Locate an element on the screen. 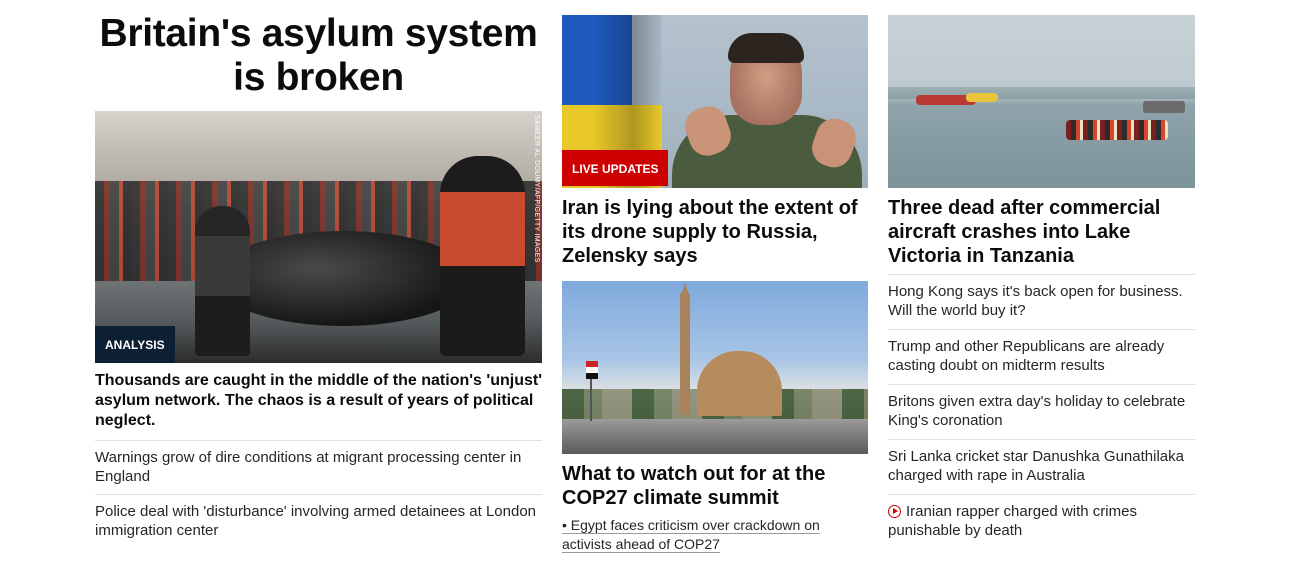 The image size is (1290, 587). image-credit: SAMEER AL-DOUMY/AFP/GETTY IMAGES is located at coordinates (536, 189).